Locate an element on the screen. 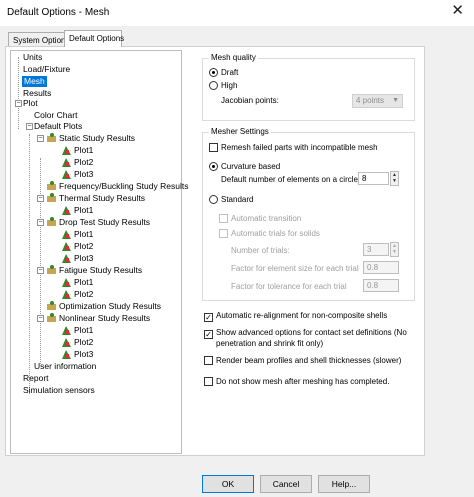 This screenshot has height=497, width=474. high-radio: High is located at coordinates (223, 86).